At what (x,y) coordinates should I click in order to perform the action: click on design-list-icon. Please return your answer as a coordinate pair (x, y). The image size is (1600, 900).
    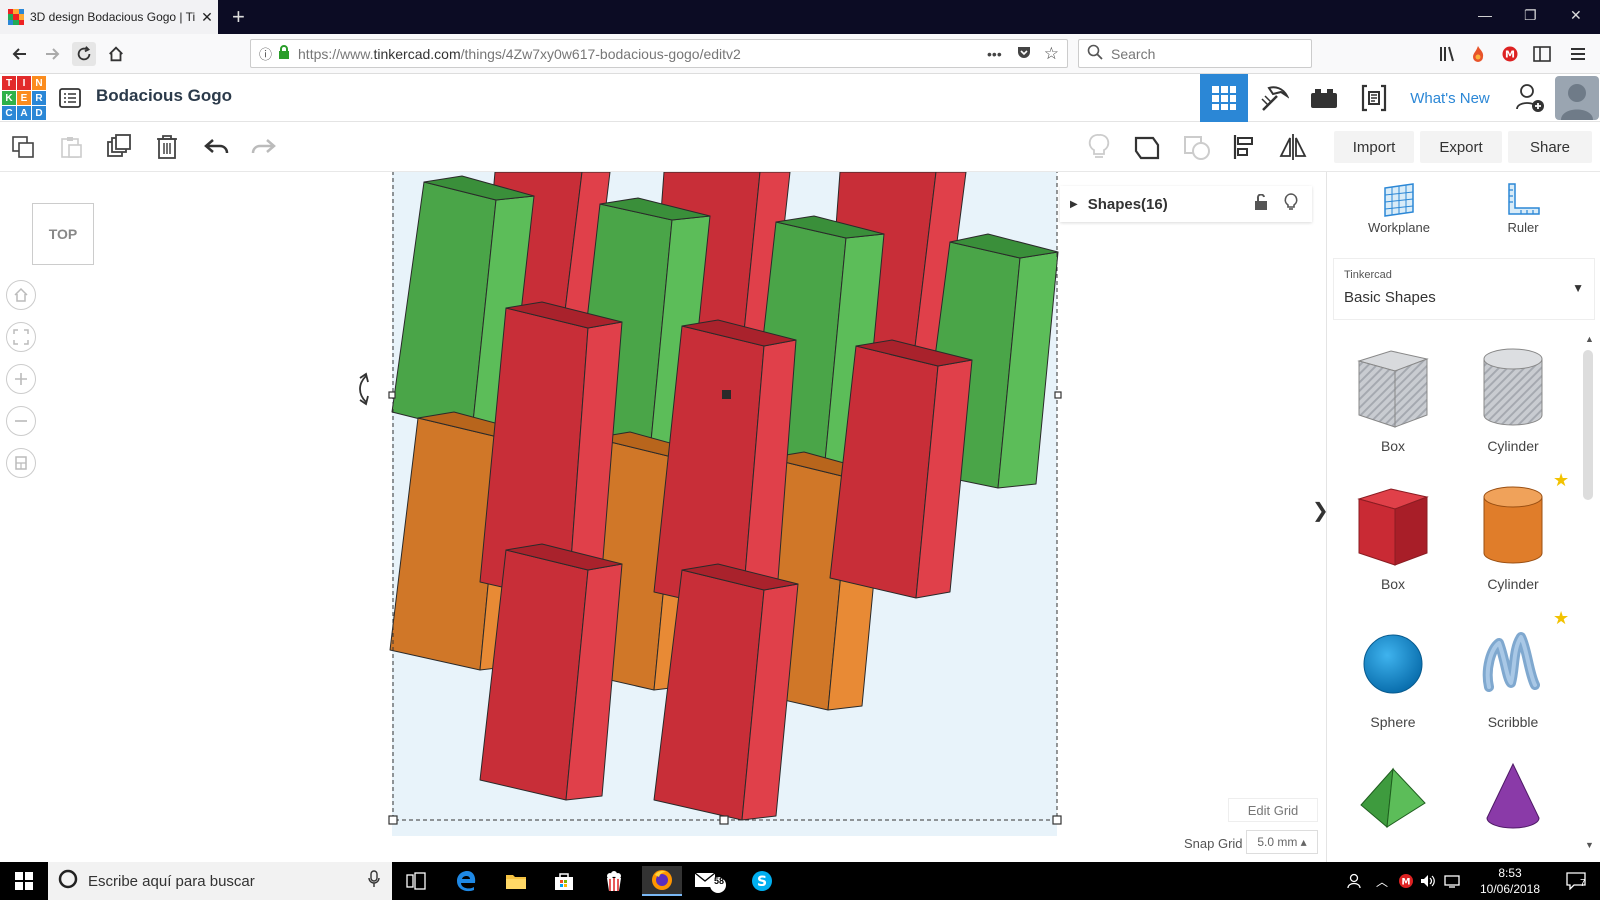
    Looking at the image, I should click on (70, 98).